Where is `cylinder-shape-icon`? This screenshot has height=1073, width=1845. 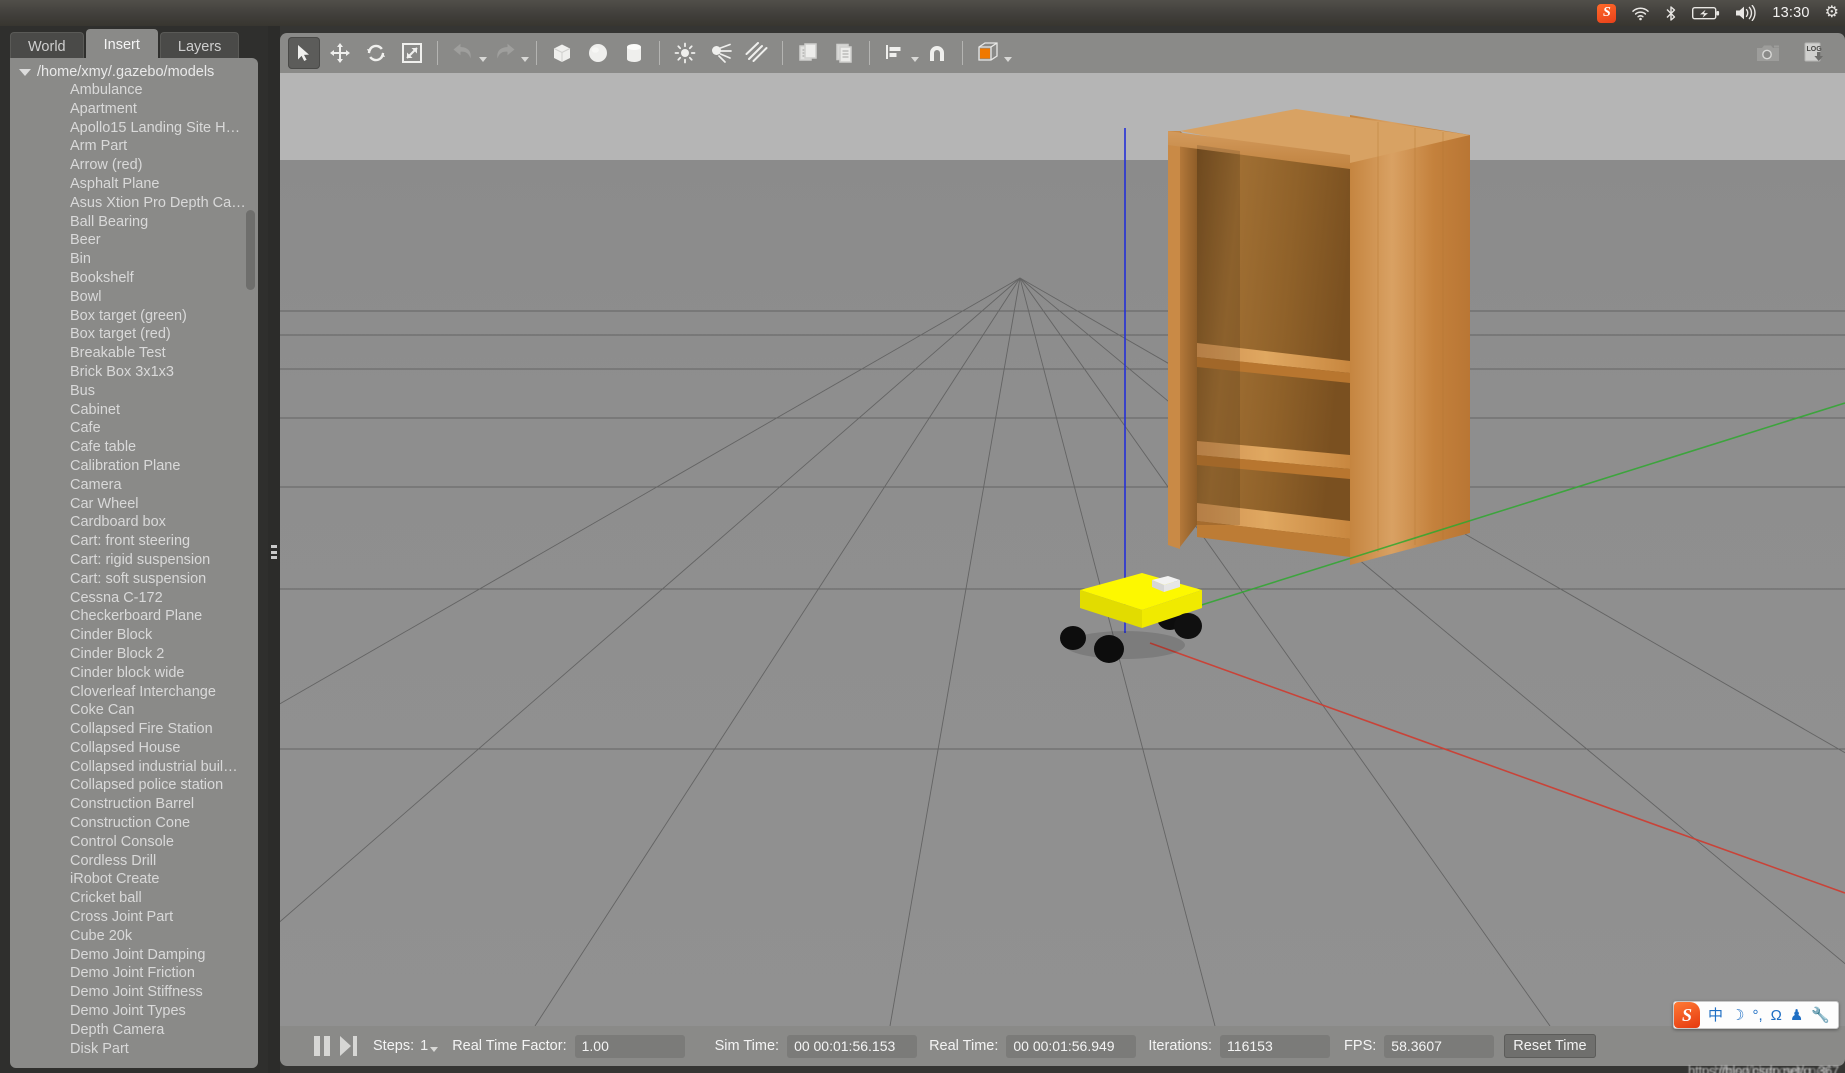 cylinder-shape-icon is located at coordinates (634, 53).